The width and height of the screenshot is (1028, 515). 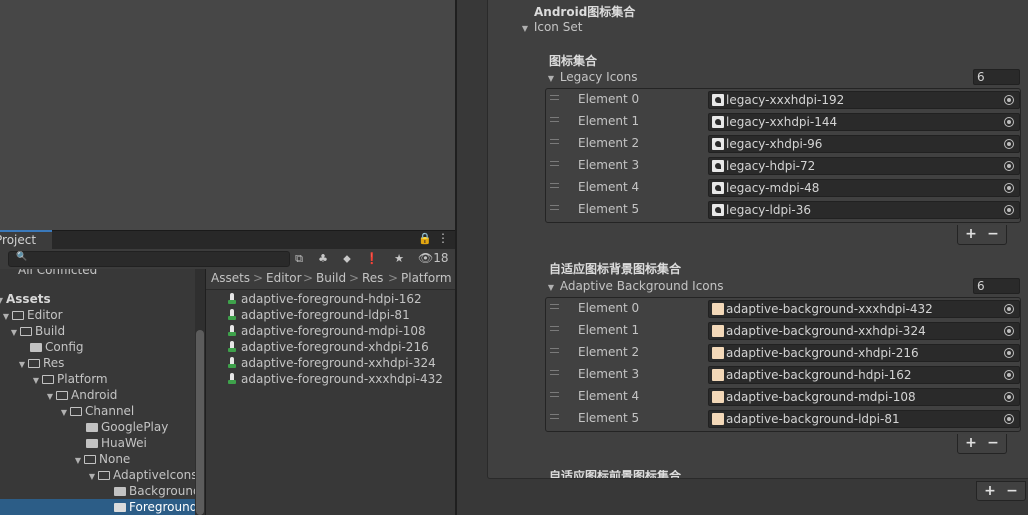 What do you see at coordinates (551, 27) in the screenshot?
I see `icon-set-foldout: ▼ Icon Set` at bounding box center [551, 27].